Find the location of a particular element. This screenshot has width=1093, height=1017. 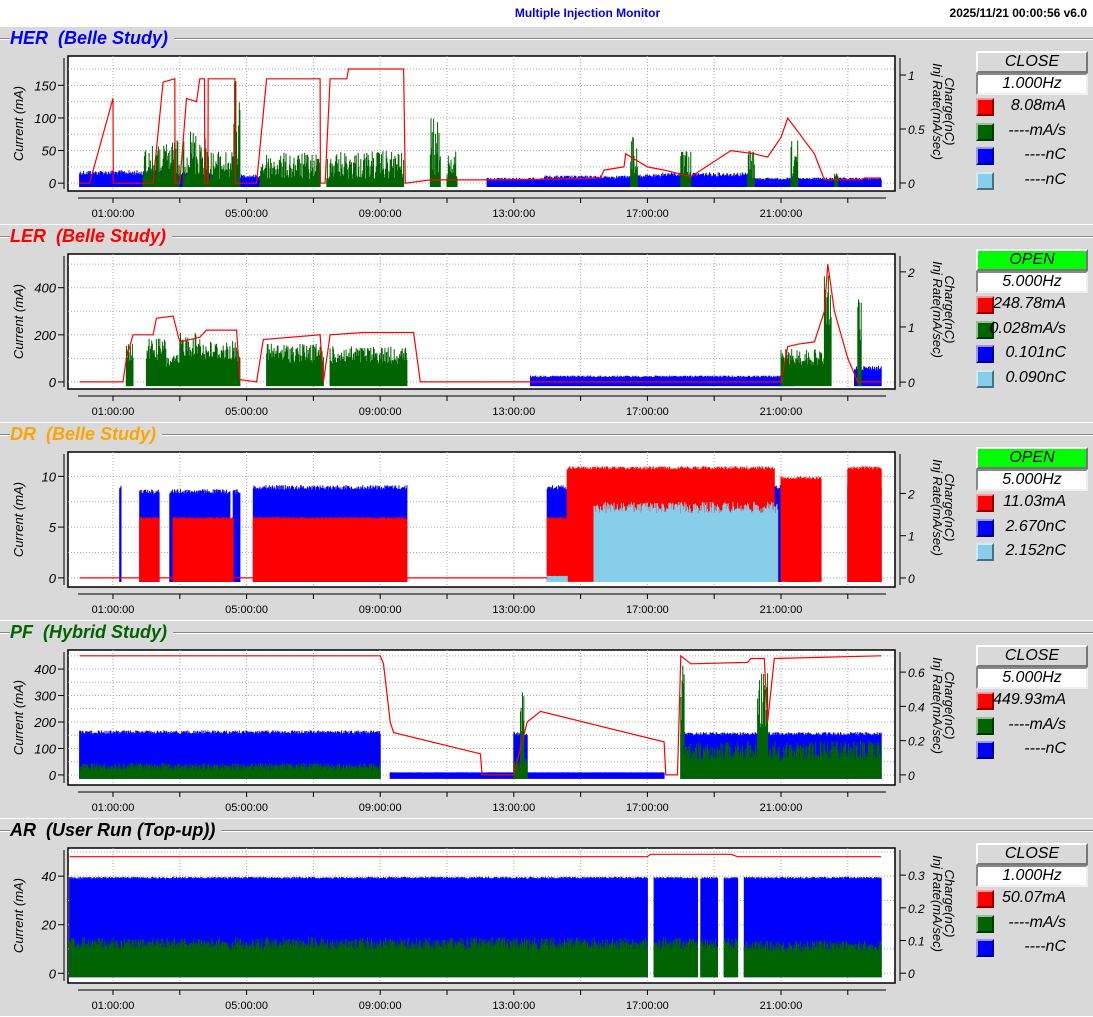

y2-tick-label: 1 is located at coordinates (911, 76).